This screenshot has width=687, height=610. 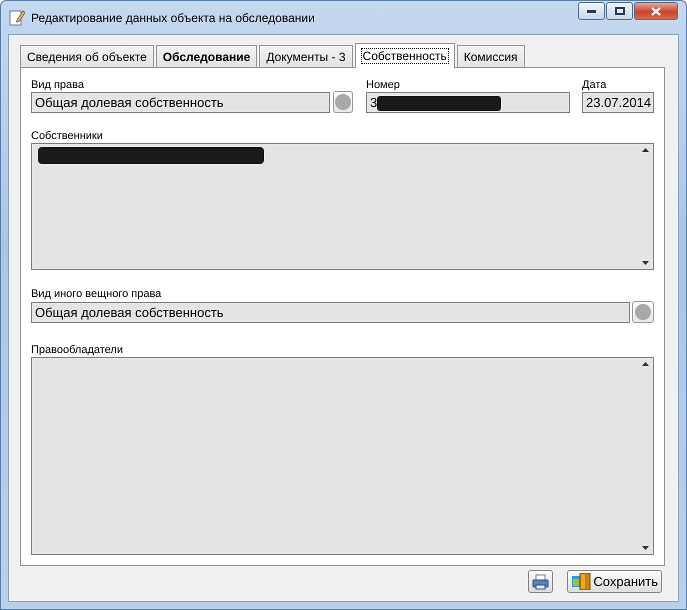 I want to click on minimize-icon, so click(x=591, y=11).